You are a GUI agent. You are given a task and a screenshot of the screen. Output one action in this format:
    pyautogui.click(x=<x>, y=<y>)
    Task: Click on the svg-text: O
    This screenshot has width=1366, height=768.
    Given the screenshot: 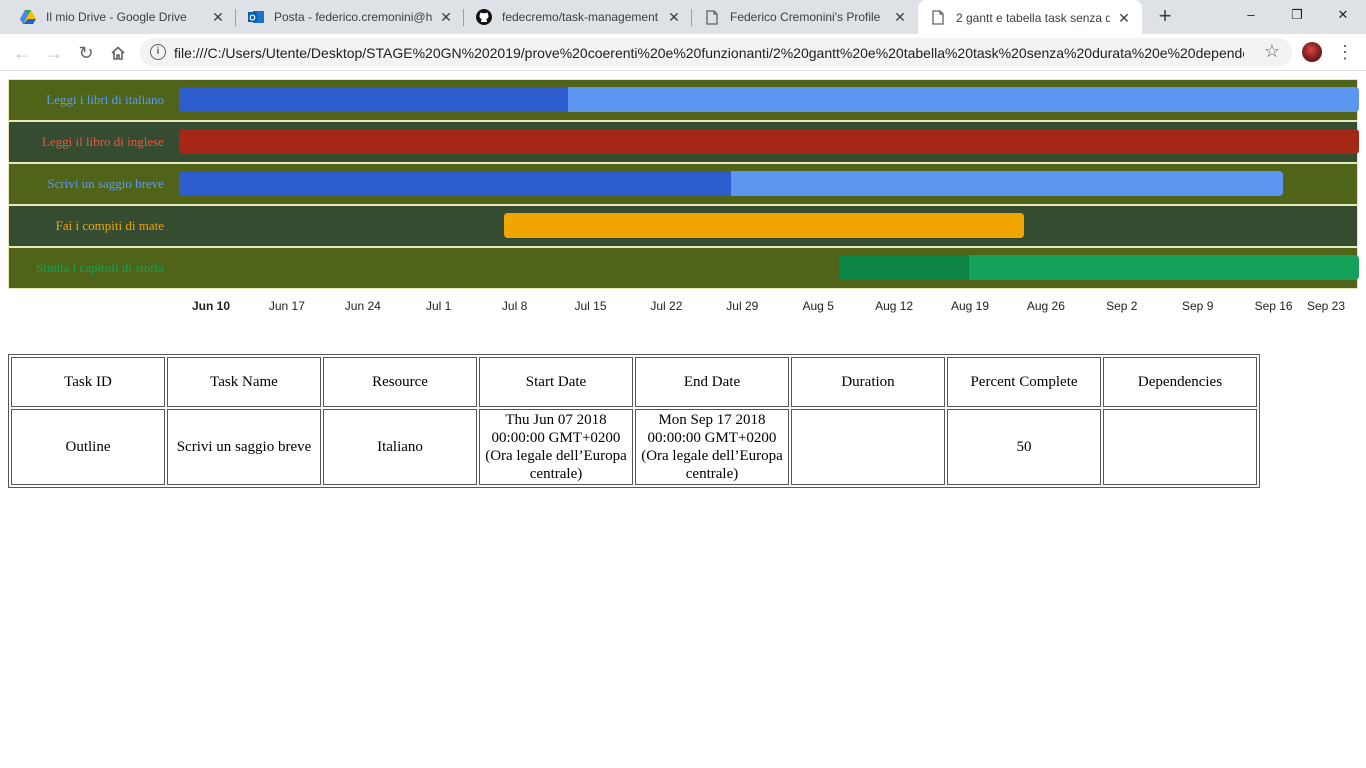 What is the action you would take?
    pyautogui.click(x=252, y=18)
    